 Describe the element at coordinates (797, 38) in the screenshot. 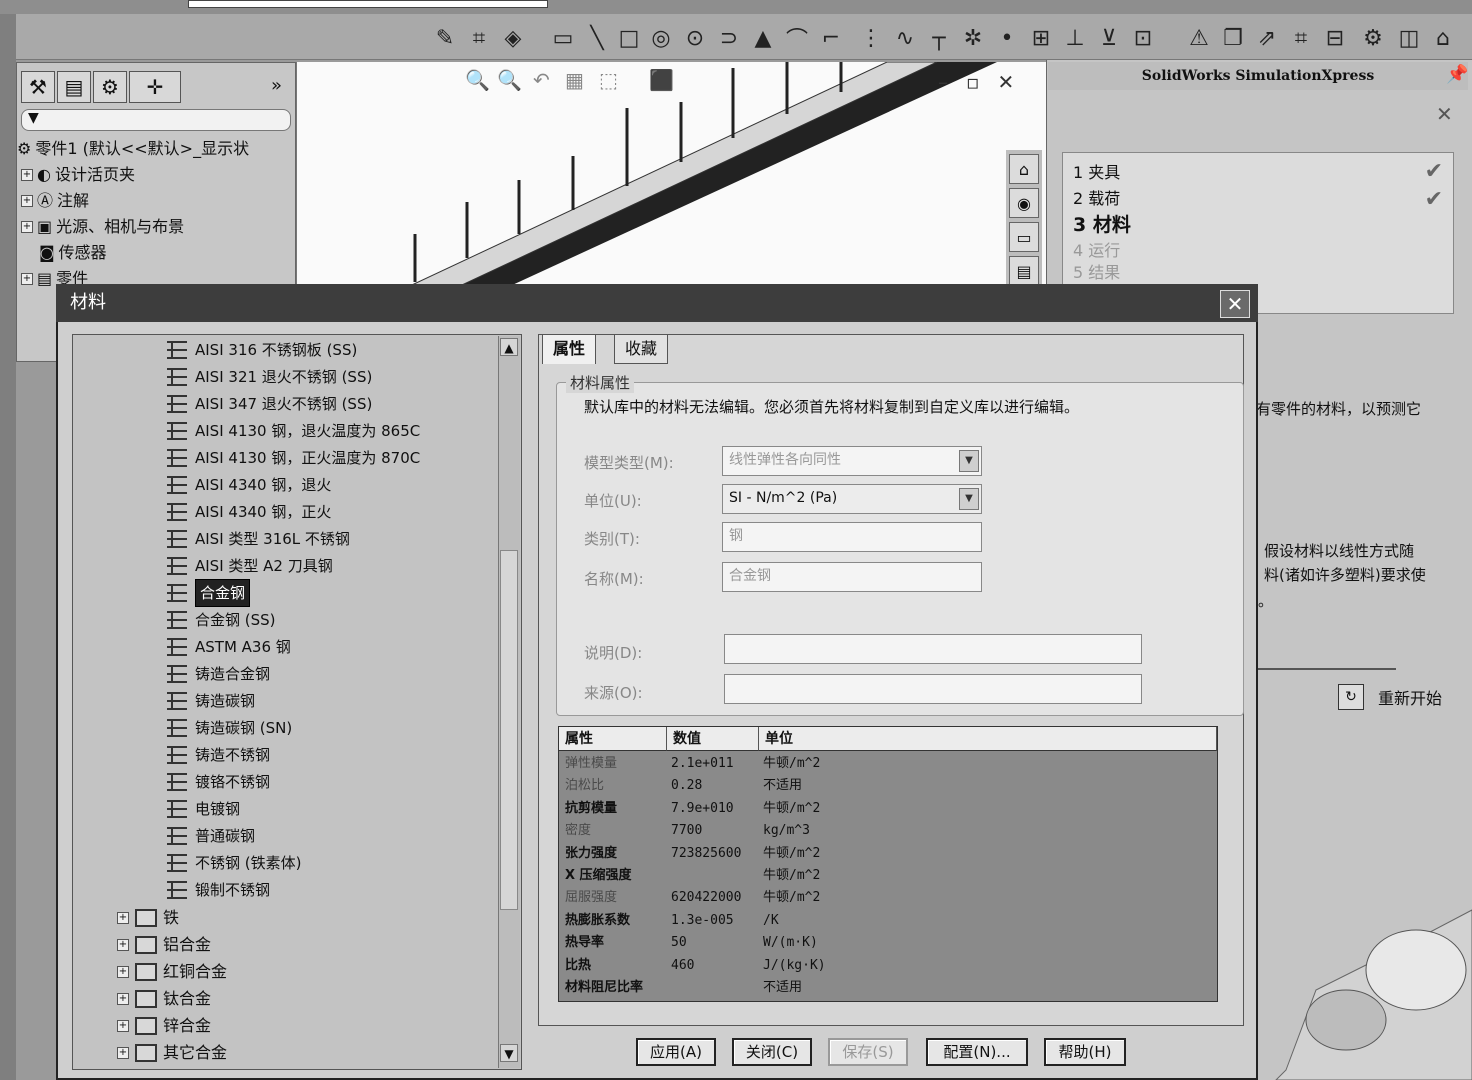

I see `fillet-tool-icon: ⌒` at that location.